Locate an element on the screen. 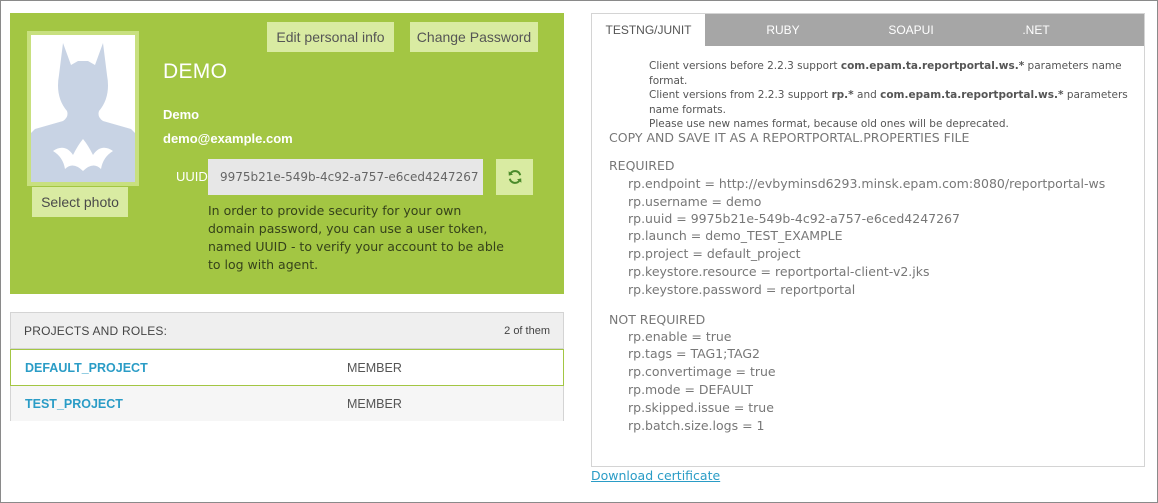  config-line: rp.tags = TAG1;TAG2 is located at coordinates (694, 353).